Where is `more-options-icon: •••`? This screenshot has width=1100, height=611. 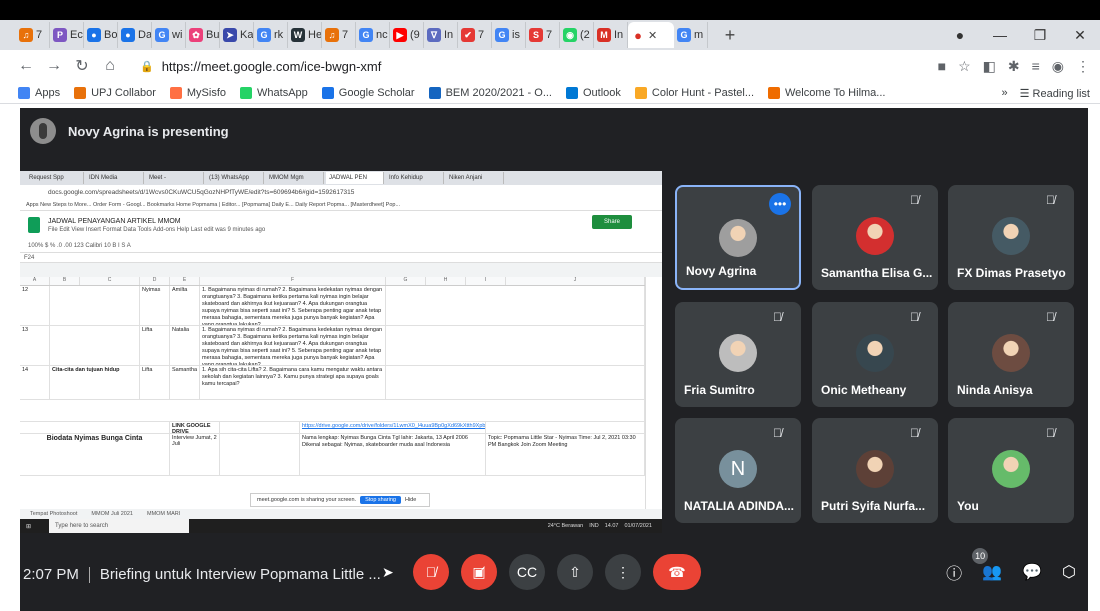
more-options-icon: ••• is located at coordinates (780, 204).